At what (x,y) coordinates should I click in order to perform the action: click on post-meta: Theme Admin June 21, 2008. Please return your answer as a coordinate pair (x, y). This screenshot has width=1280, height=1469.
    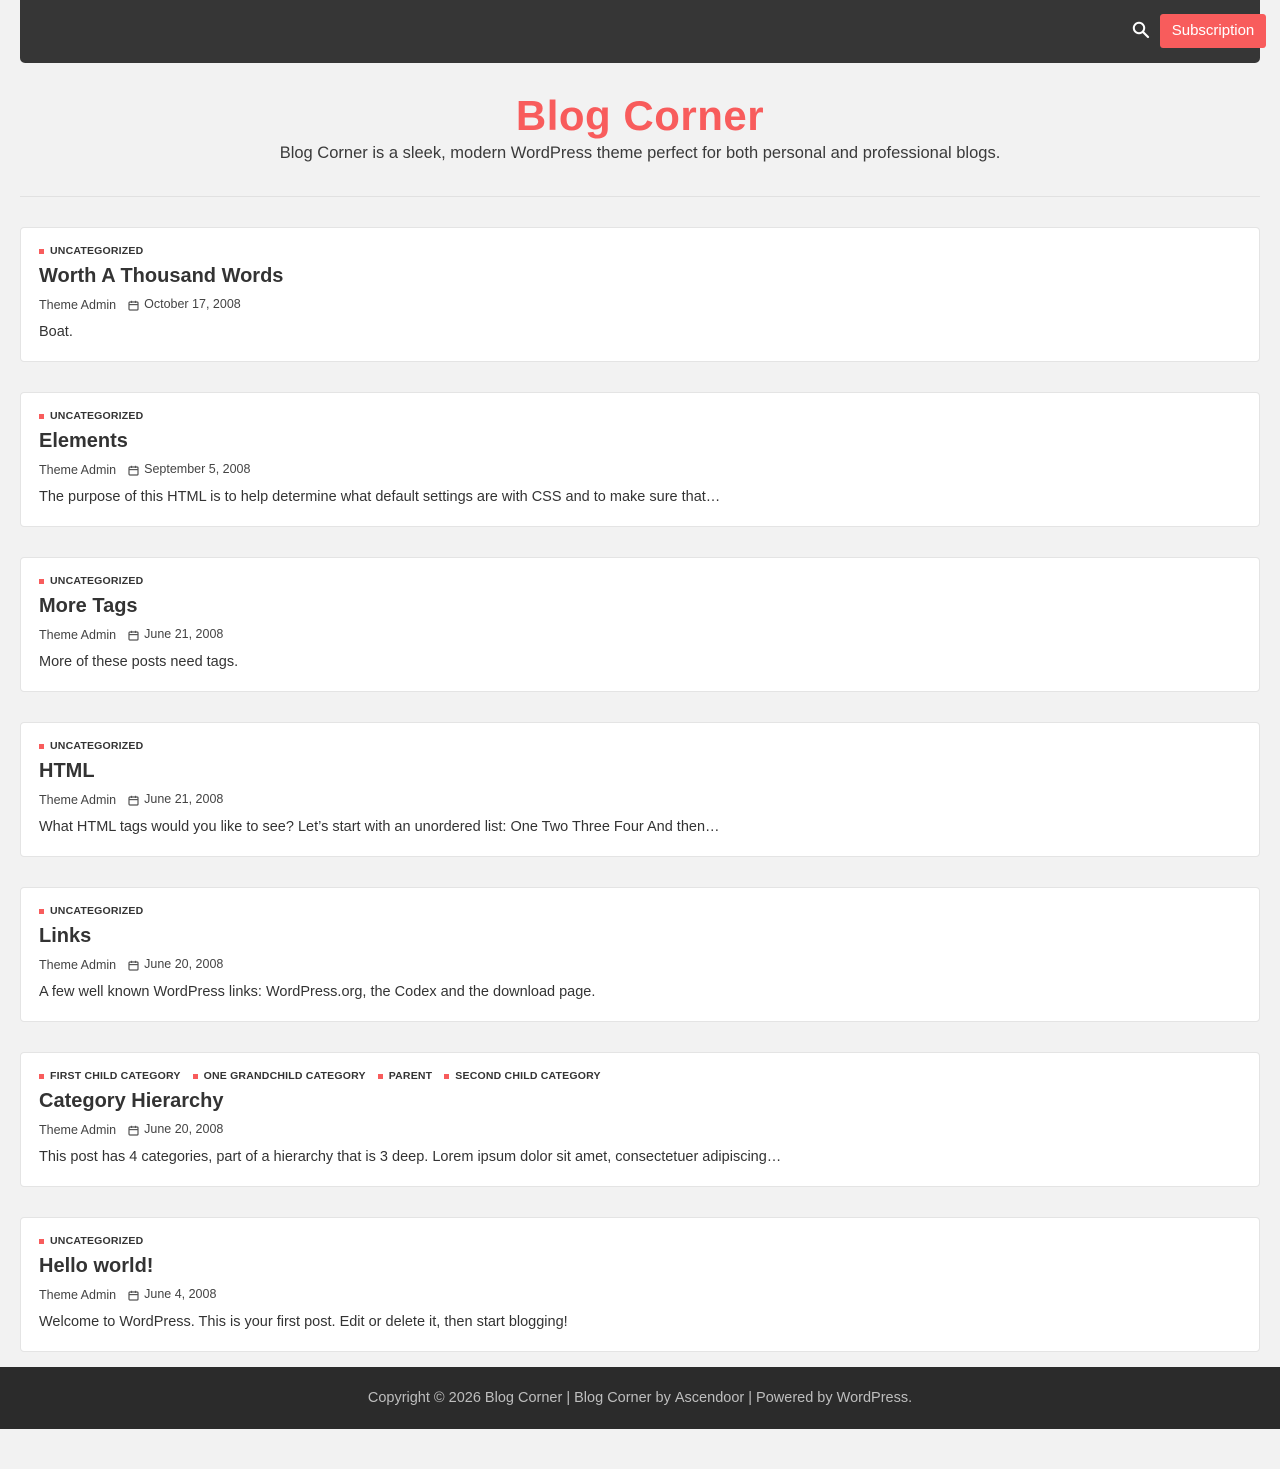
    Looking at the image, I should click on (131, 635).